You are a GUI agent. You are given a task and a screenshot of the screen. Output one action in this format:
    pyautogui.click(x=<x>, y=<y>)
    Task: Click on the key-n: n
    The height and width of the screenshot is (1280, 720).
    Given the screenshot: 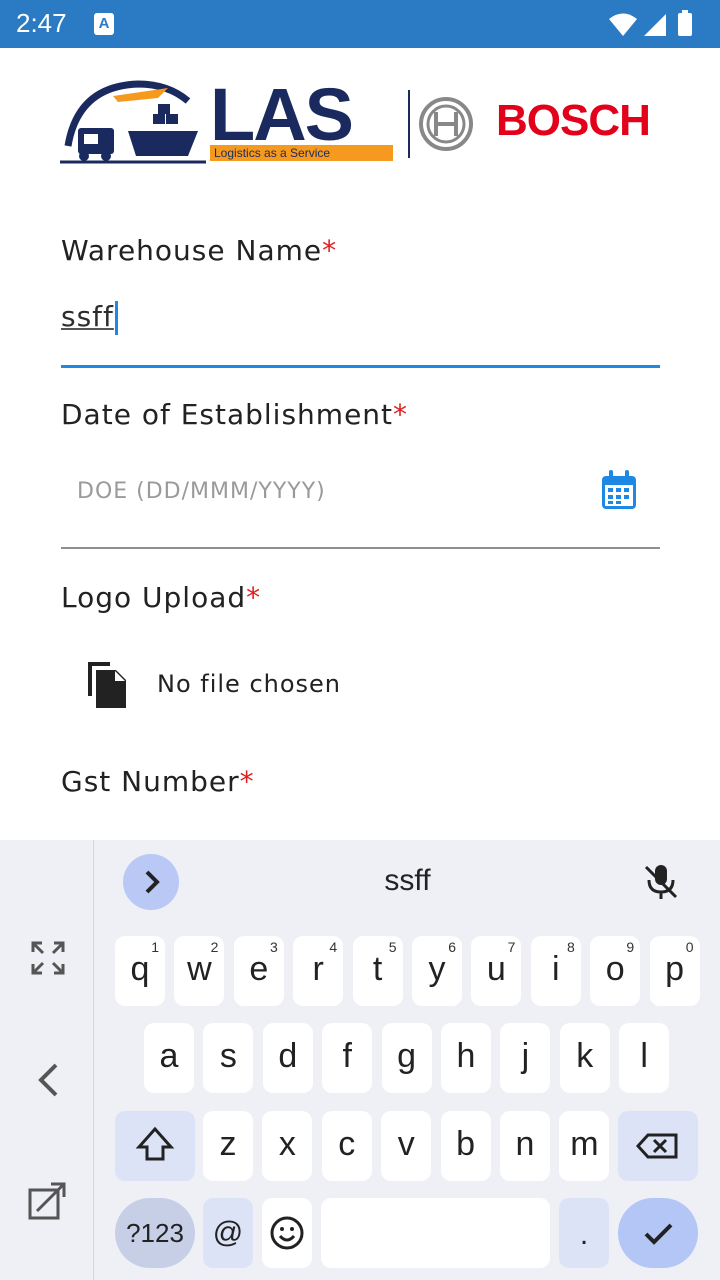 What is the action you would take?
    pyautogui.click(x=525, y=1146)
    